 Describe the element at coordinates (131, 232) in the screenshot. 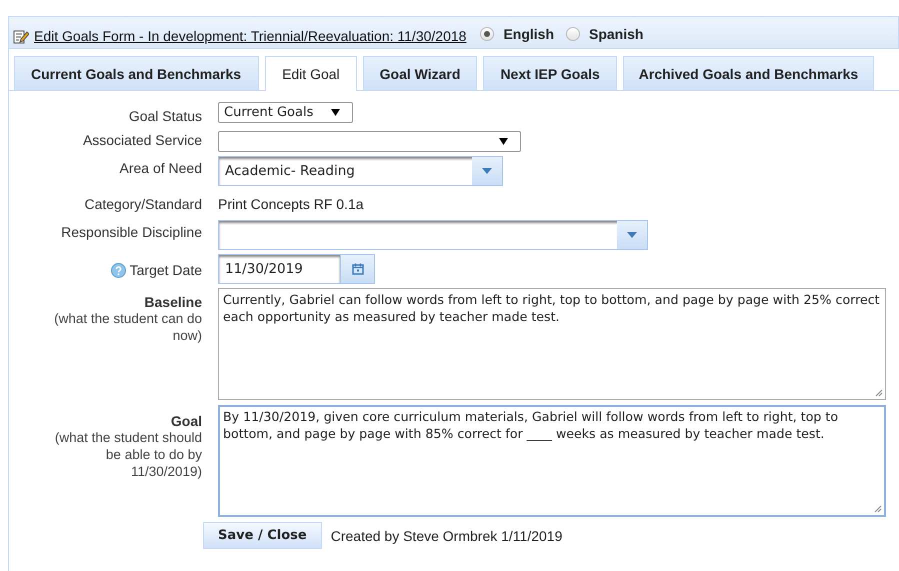

I see `field-label: Responsible Discipline` at that location.